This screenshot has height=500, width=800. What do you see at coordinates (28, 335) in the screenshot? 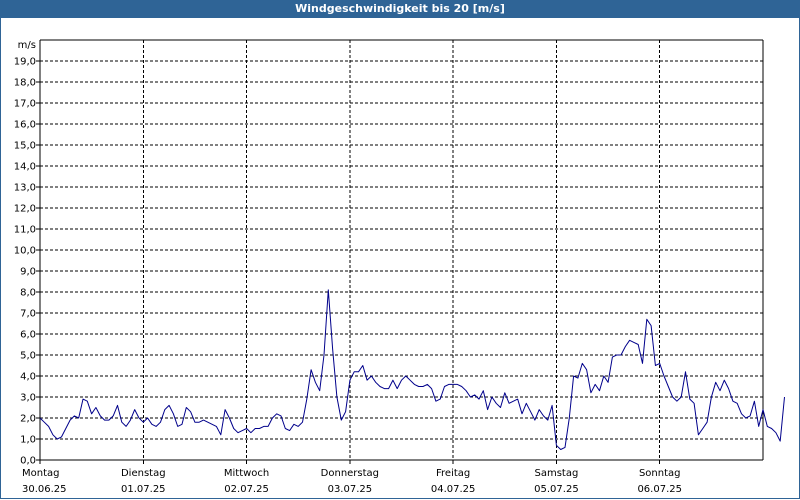
I see `y-tick-label: 6,0` at bounding box center [28, 335].